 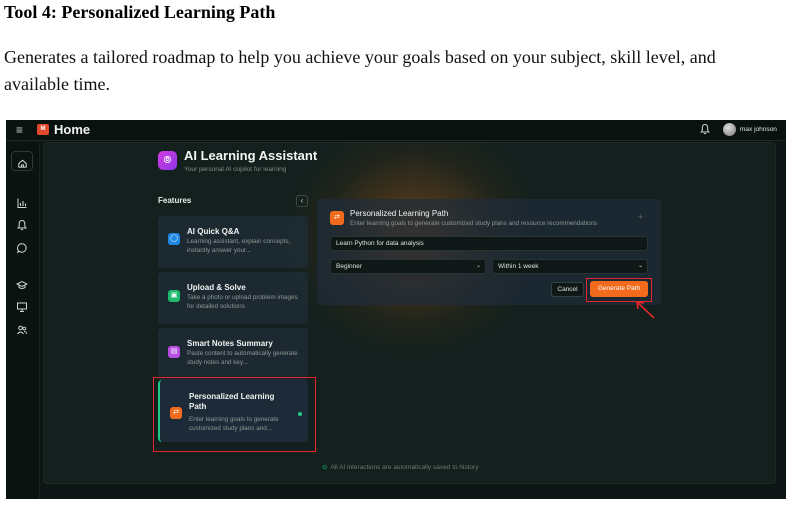 What do you see at coordinates (399, 213) in the screenshot?
I see `panel-title: Personalized Learning Path` at bounding box center [399, 213].